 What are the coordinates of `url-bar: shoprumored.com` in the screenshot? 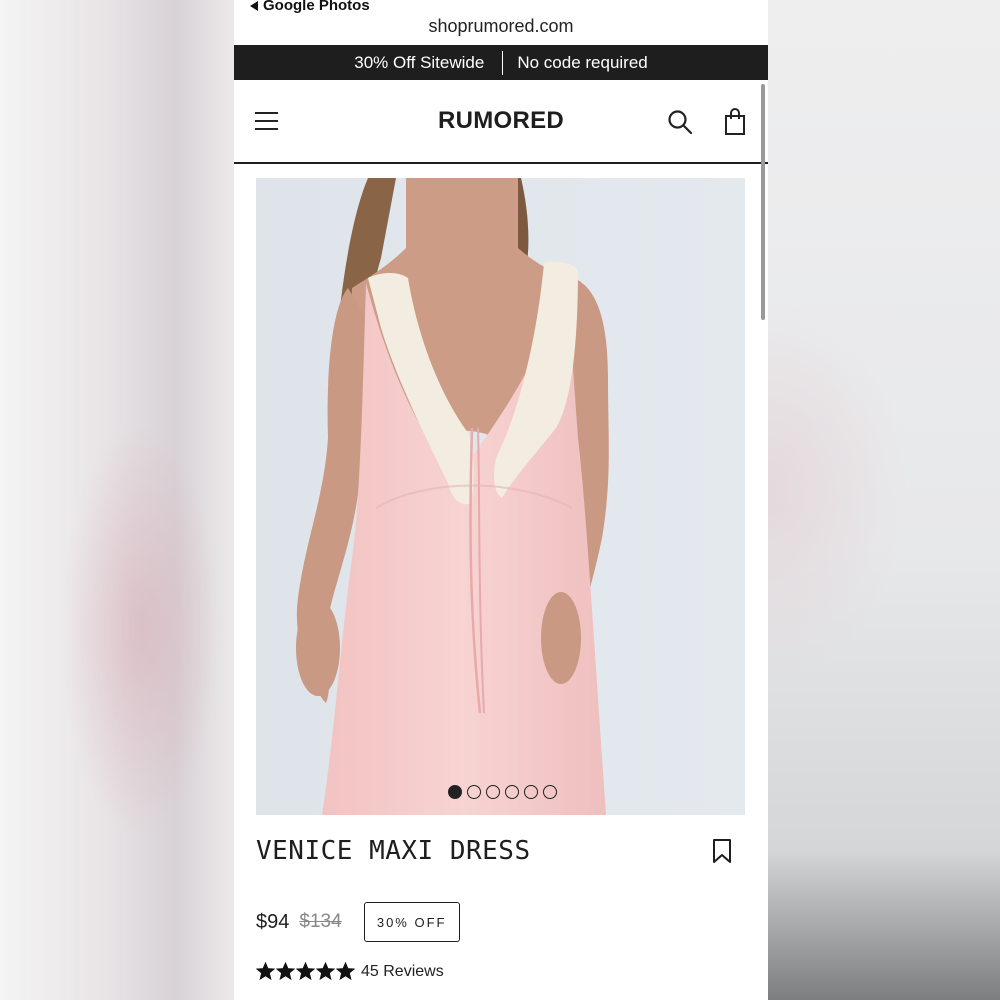 It's located at (501, 26).